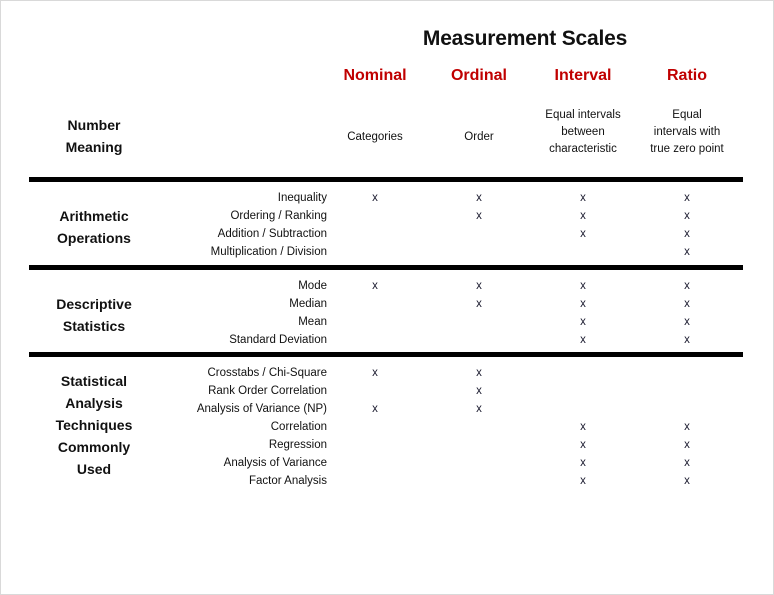 The height and width of the screenshot is (595, 774). What do you see at coordinates (583, 115) in the screenshot?
I see `column-desc-interval-line-1: Equal intervals` at bounding box center [583, 115].